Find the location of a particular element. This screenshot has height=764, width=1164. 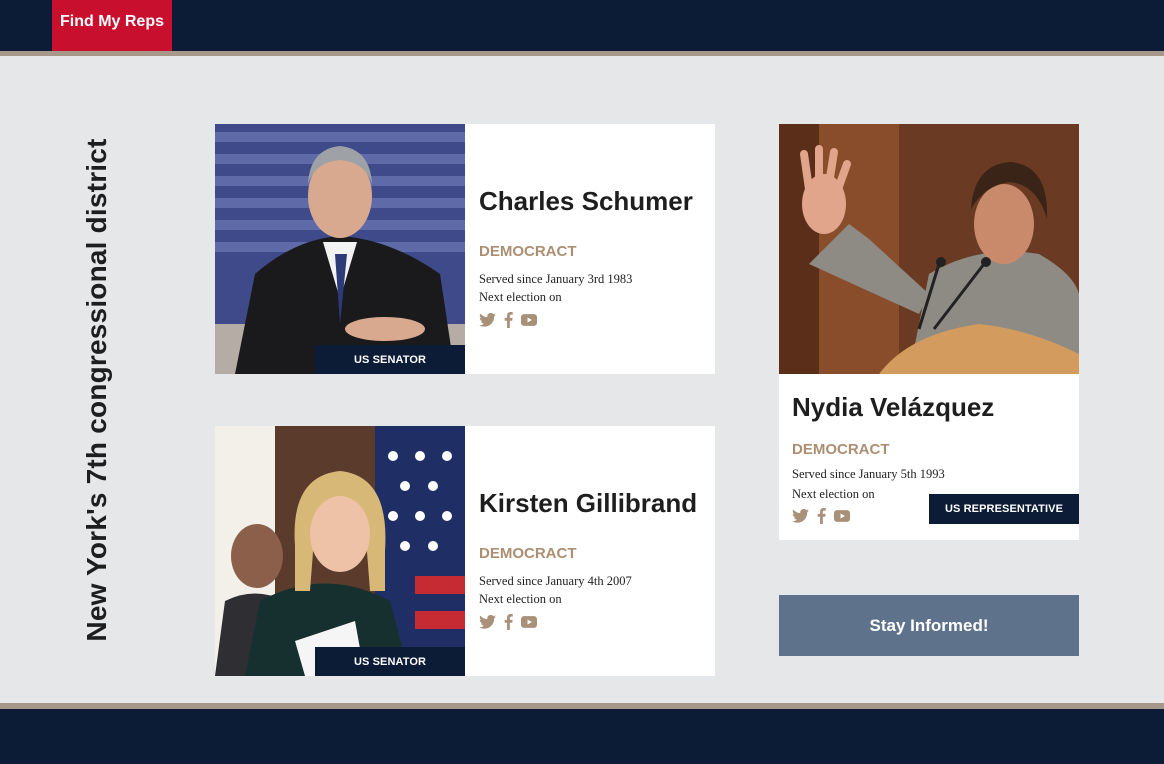

rep-name: Charles Schumer is located at coordinates (586, 201).